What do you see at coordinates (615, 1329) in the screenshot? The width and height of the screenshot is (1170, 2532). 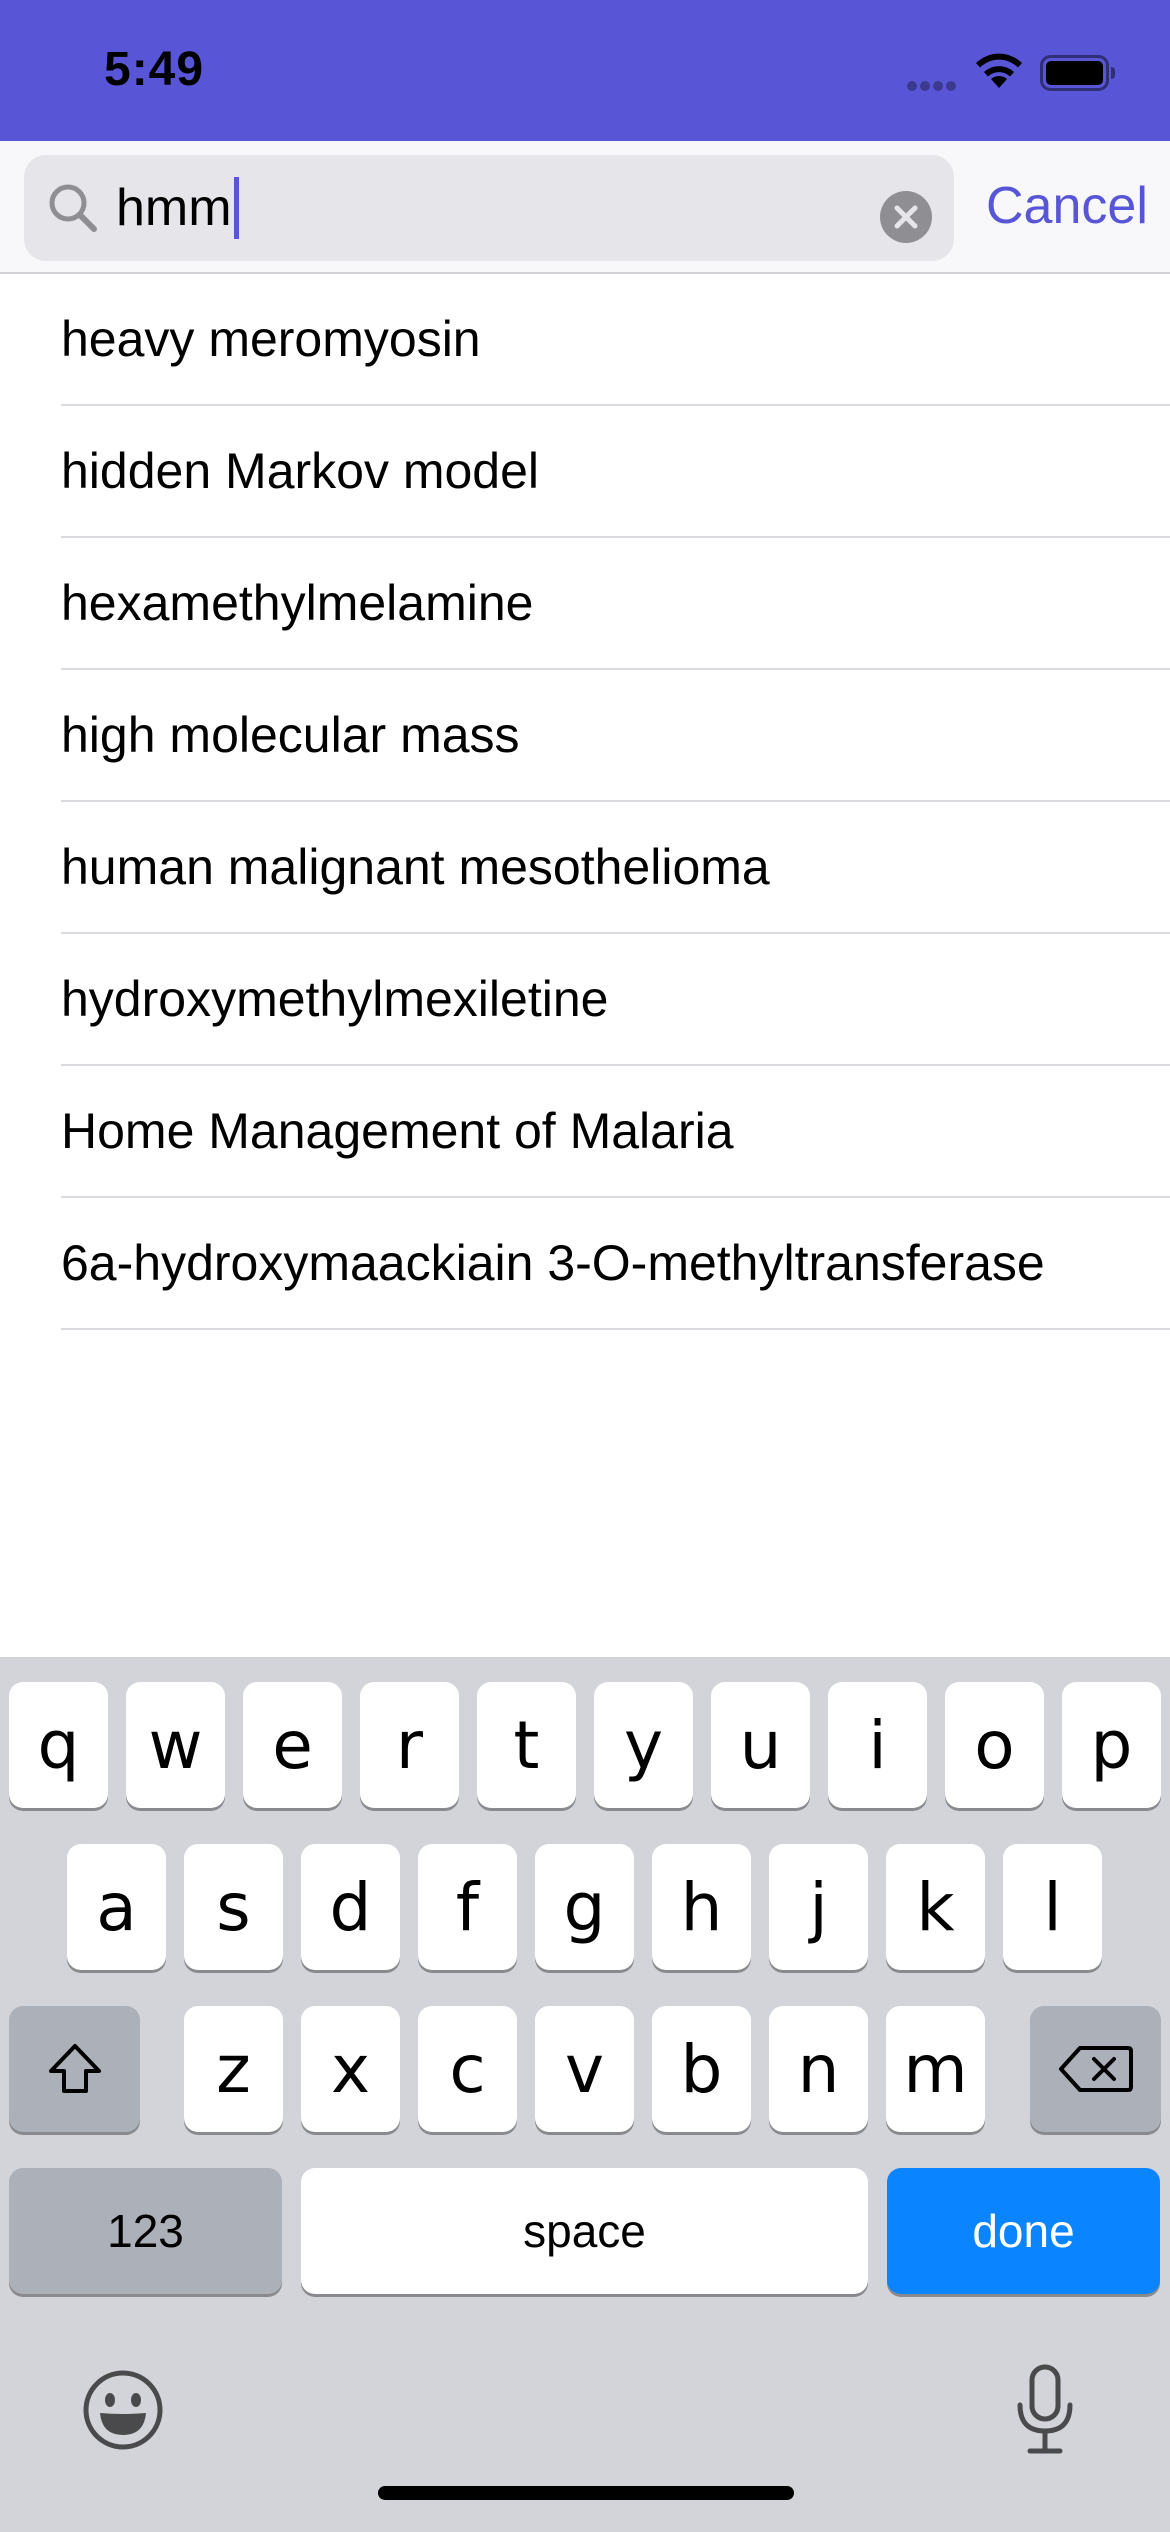 I see `separator` at bounding box center [615, 1329].